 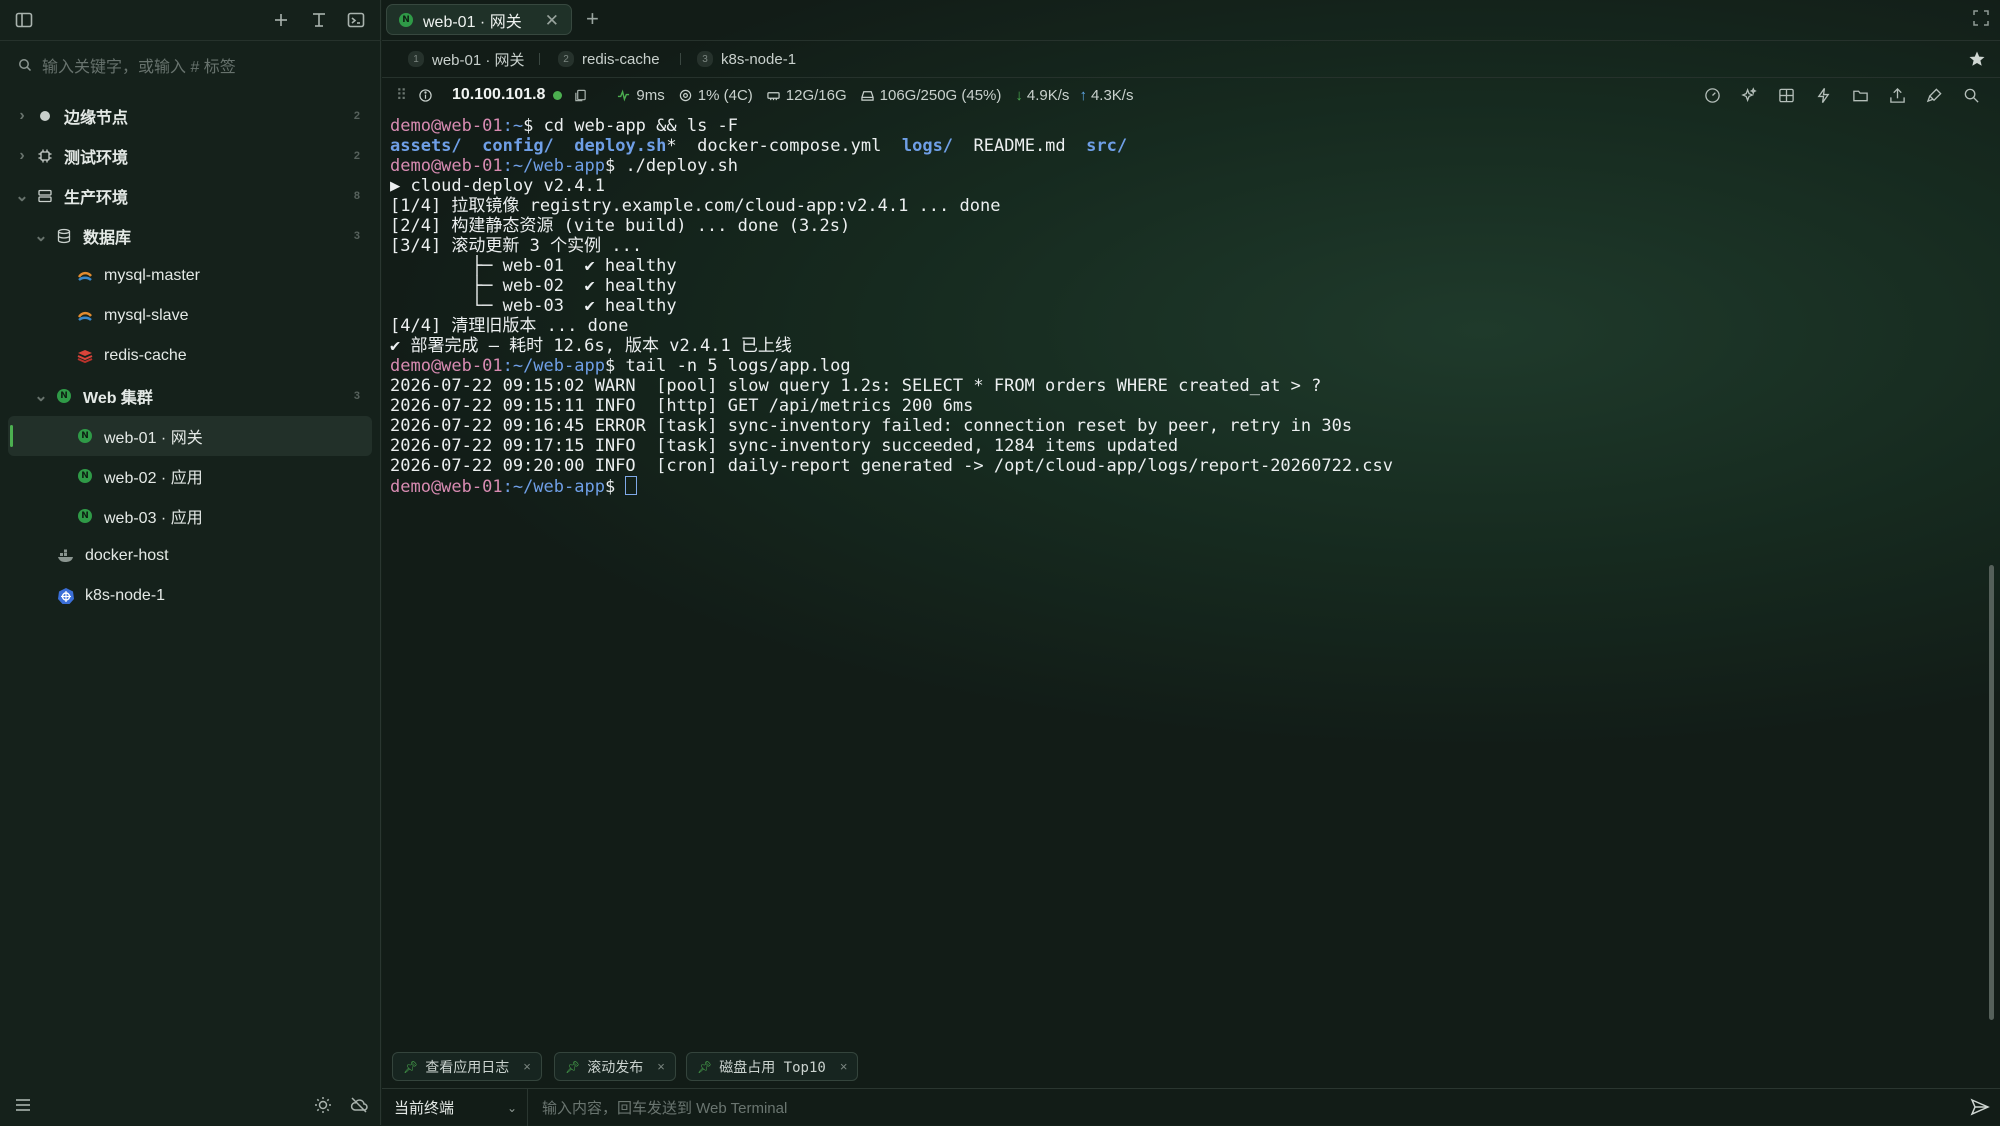 I want to click on new-tab-icon: +, so click(x=592, y=19).